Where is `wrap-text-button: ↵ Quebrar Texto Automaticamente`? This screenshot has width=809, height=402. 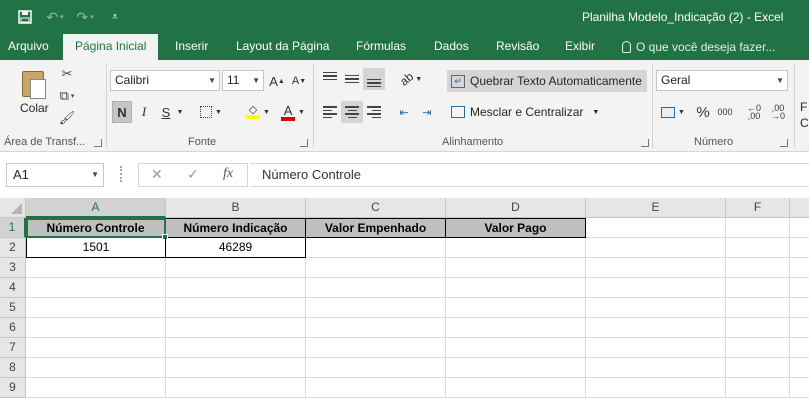
wrap-text-button: ↵ Quebrar Texto Automaticamente is located at coordinates (547, 81).